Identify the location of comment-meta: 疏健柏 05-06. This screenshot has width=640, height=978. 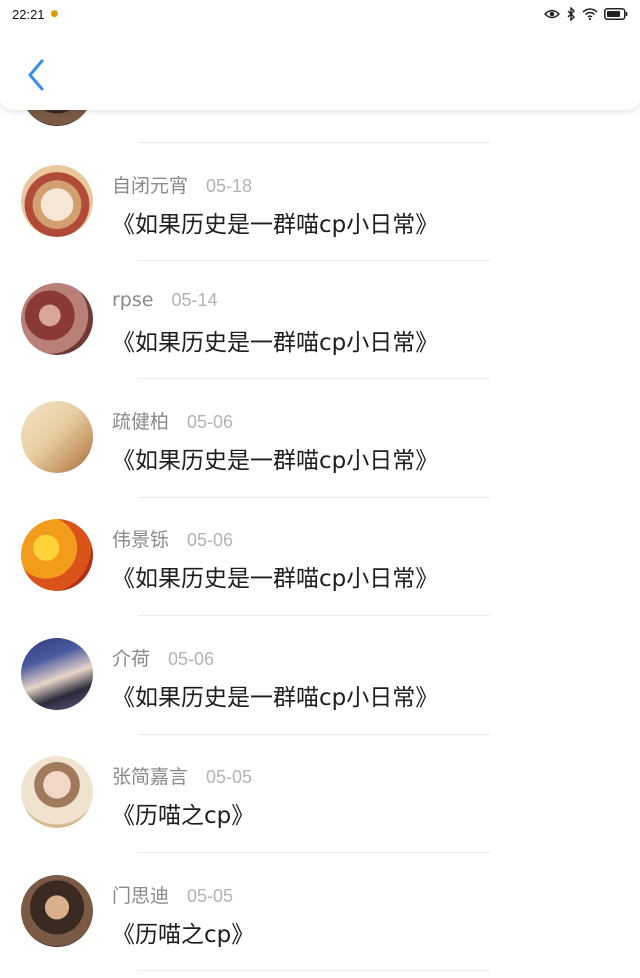
(172, 420).